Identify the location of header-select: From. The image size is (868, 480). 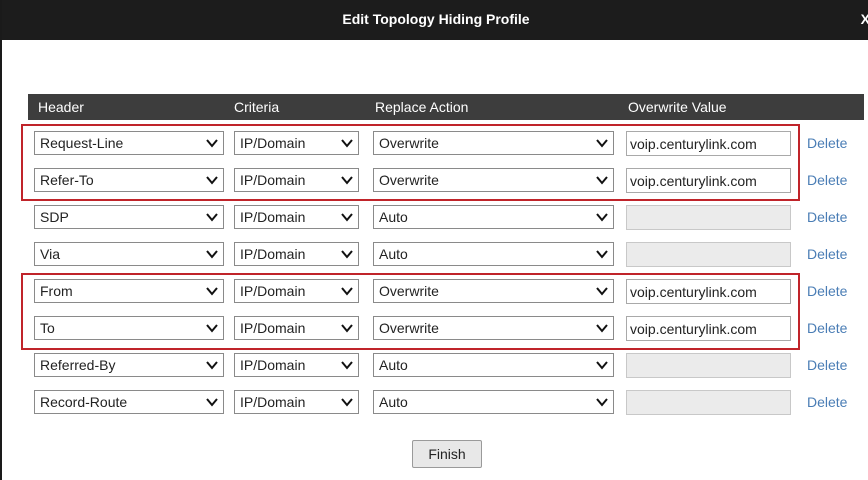
(129, 291).